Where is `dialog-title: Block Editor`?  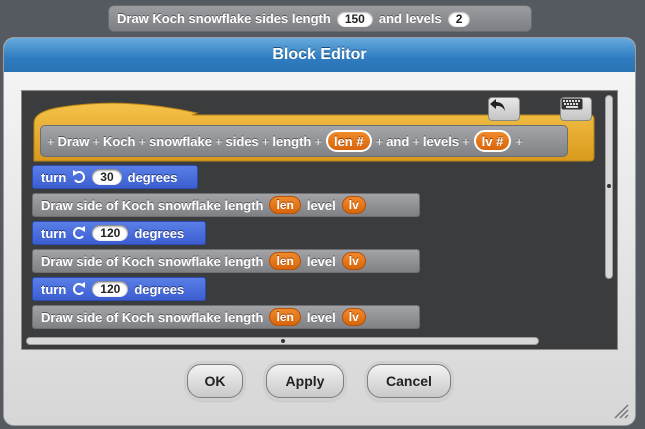 dialog-title: Block Editor is located at coordinates (319, 55).